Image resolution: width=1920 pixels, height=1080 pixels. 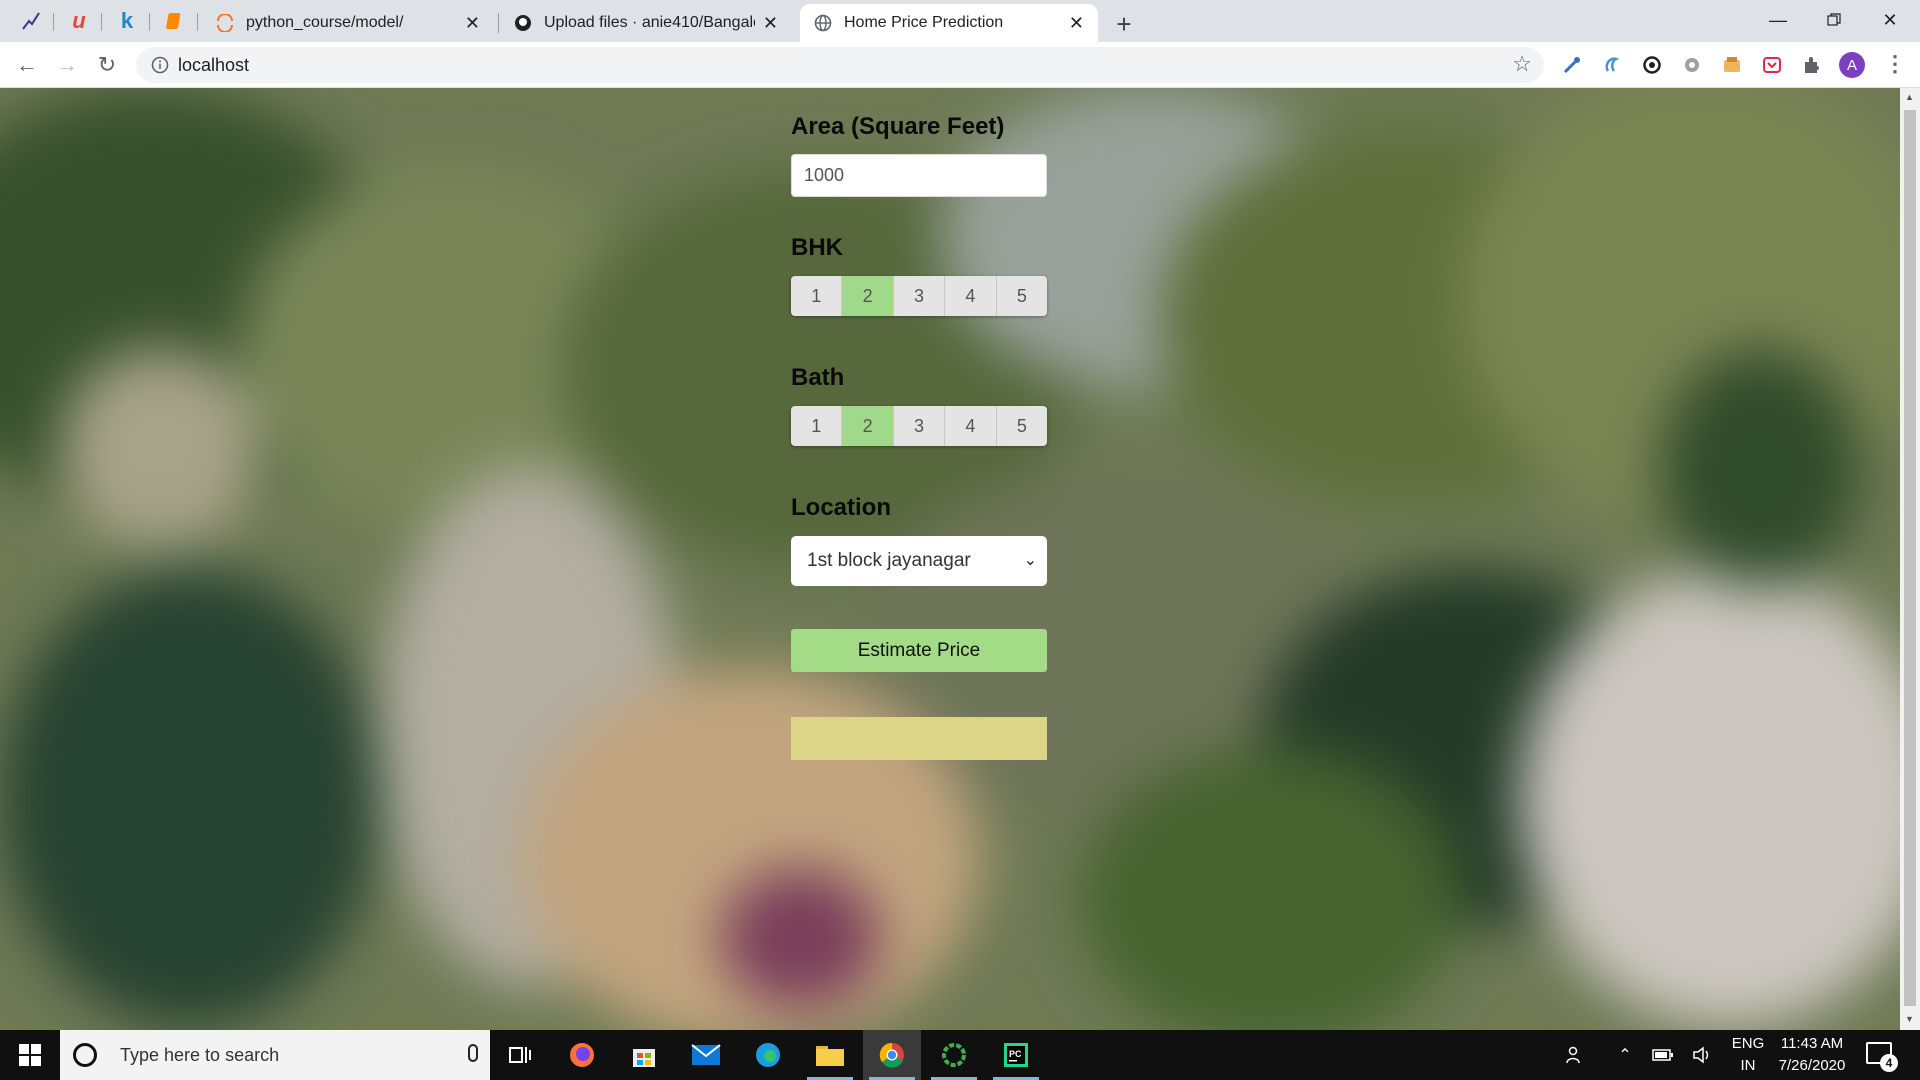 I want to click on address-bar: localhost ☆, so click(x=840, y=65).